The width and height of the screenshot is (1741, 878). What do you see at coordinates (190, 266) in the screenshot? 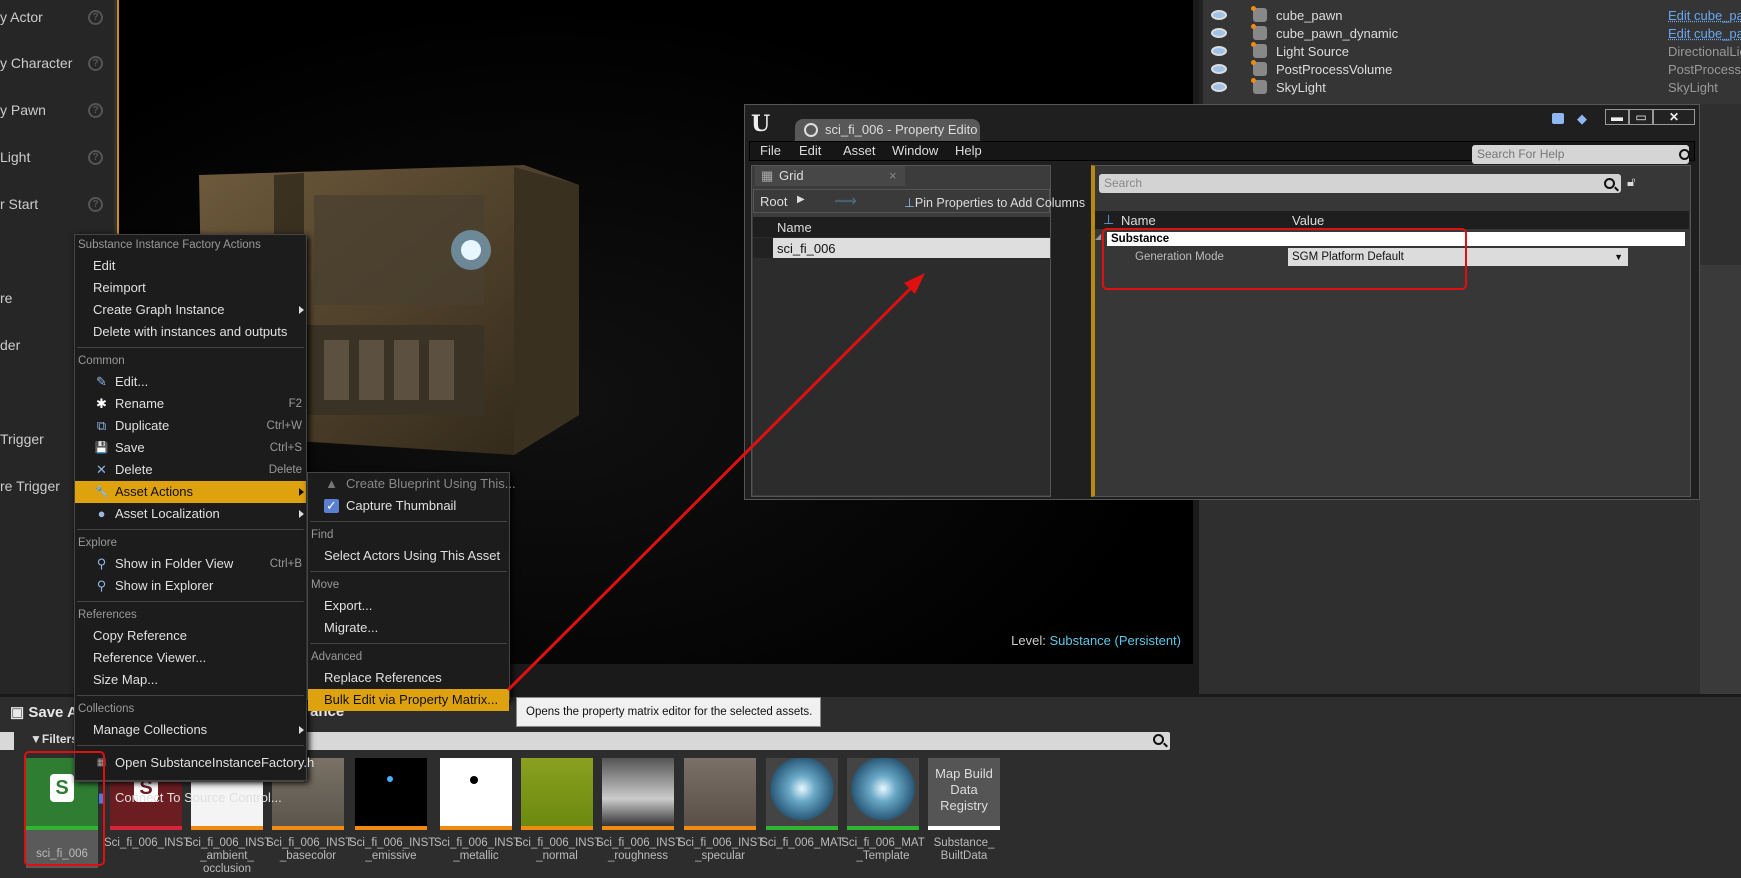
I see `menu-item-edit: Edit` at bounding box center [190, 266].